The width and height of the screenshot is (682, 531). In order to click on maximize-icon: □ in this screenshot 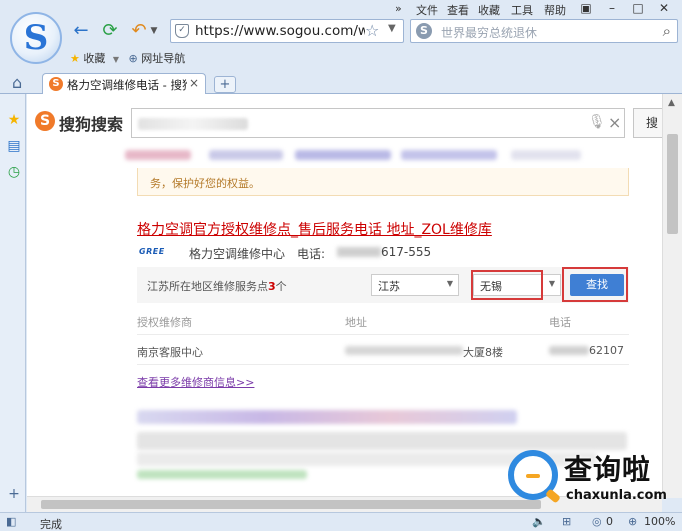, I will do `click(638, 8)`.